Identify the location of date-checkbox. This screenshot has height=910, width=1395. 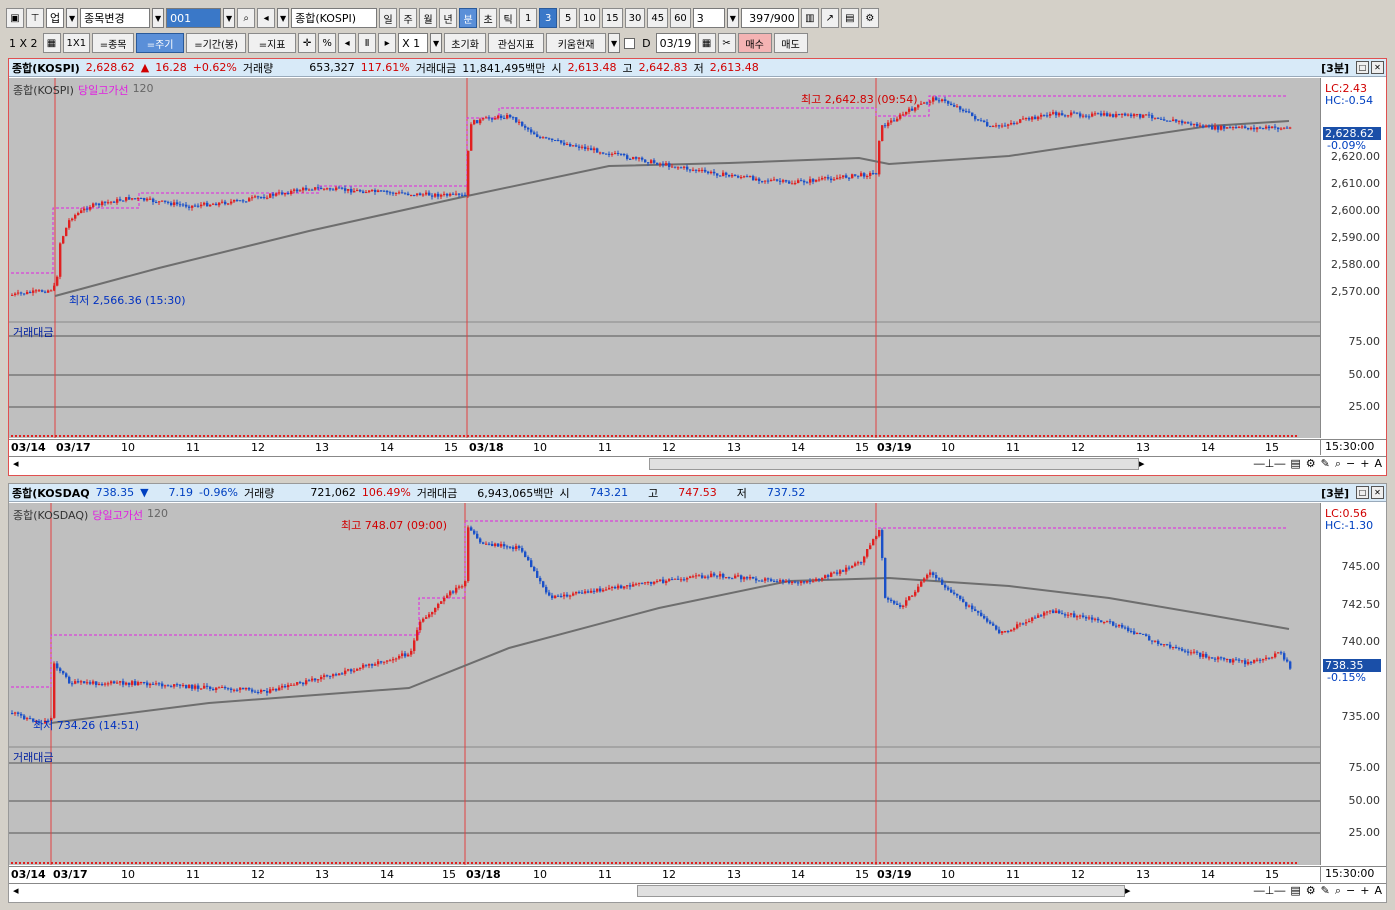
(630, 43).